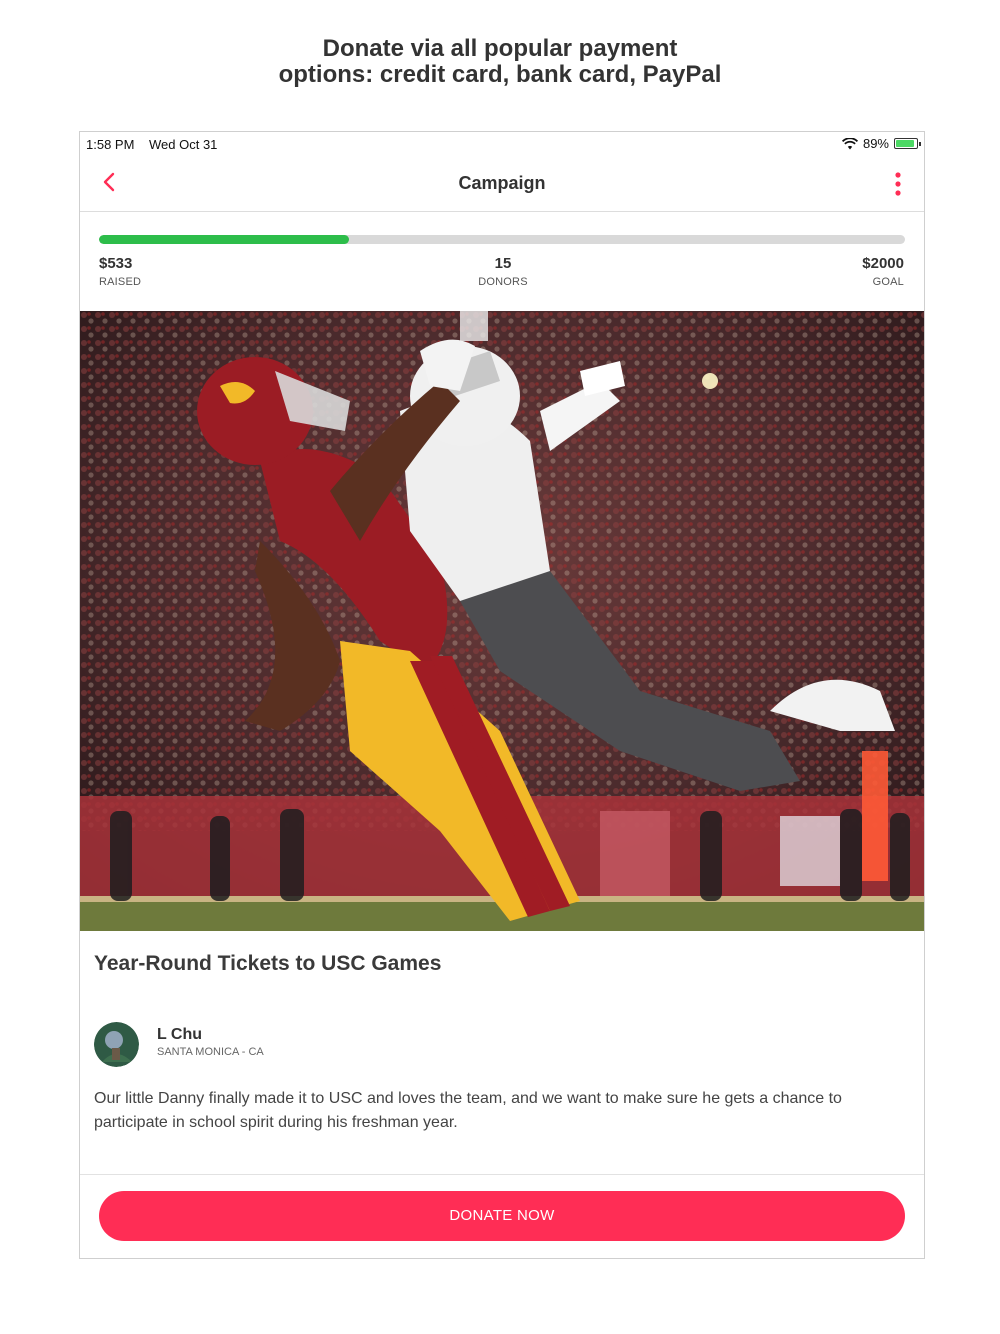  I want to click on campaign-title: Year-Round Tickets to USC Games, so click(268, 963).